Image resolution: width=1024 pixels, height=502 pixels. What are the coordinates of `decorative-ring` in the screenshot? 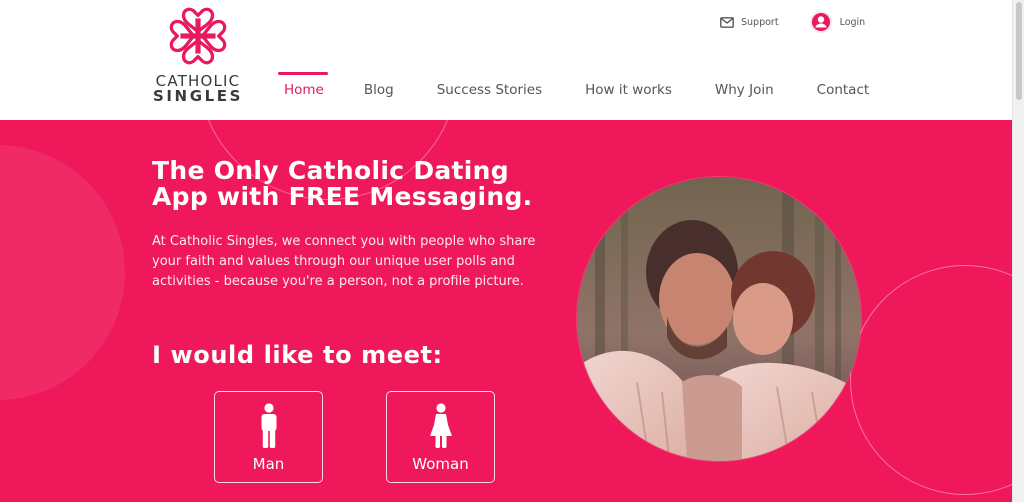 It's located at (931, 380).